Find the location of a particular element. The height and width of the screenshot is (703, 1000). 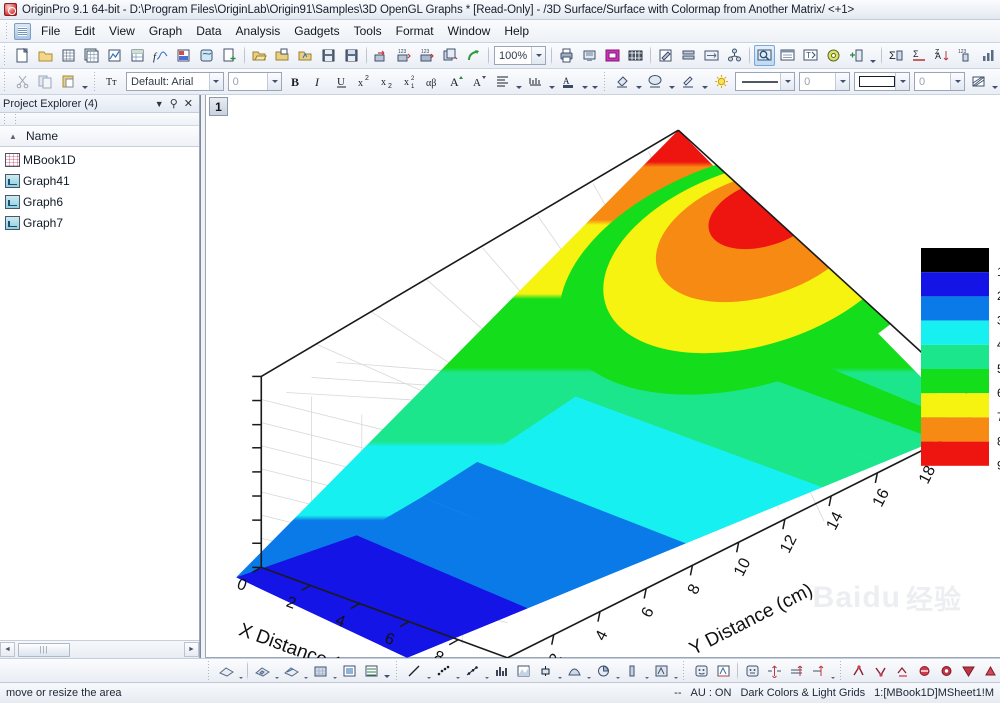

scrollbar-track is located at coordinates (127, 649).